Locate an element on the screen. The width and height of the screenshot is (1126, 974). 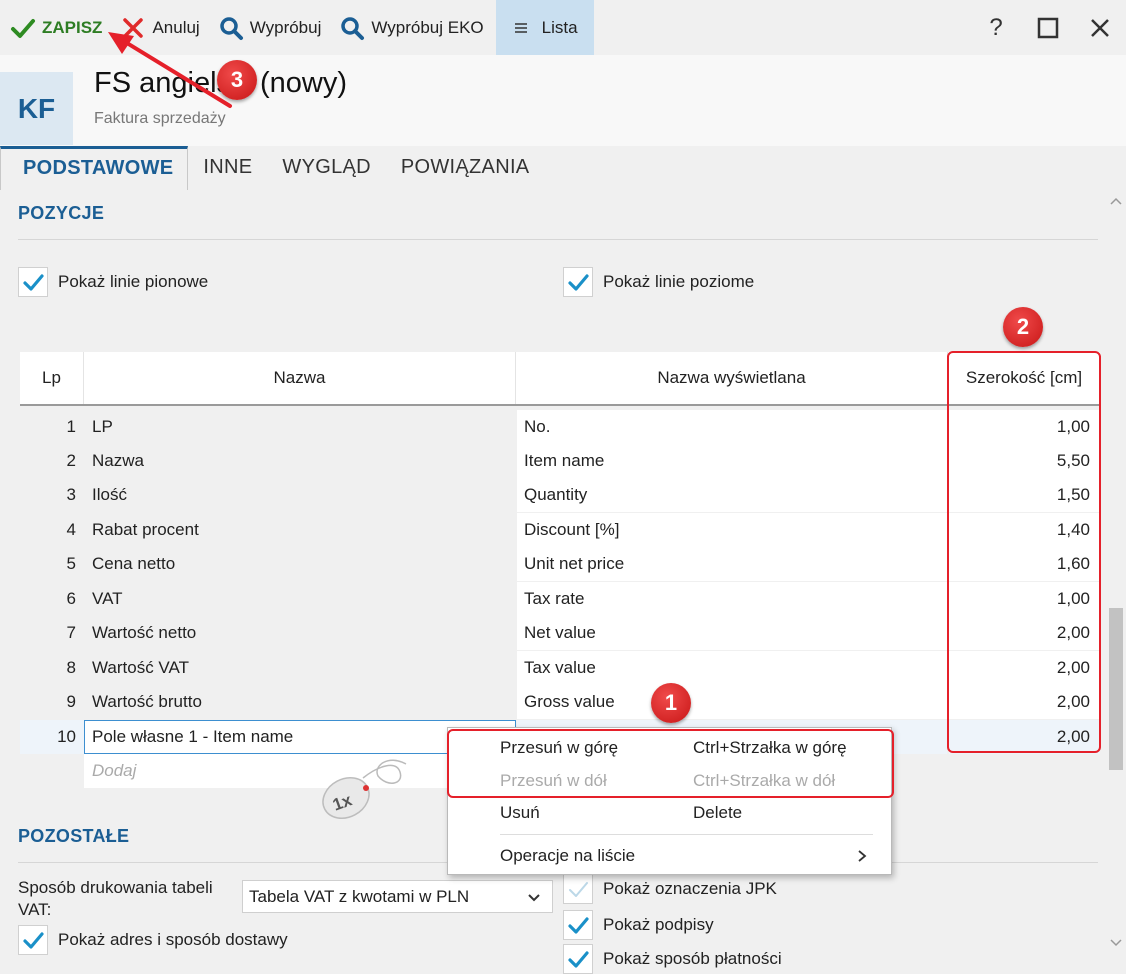
column-header-nazwa-wyswietlana: Nazwa wyświetlana is located at coordinates (732, 378).